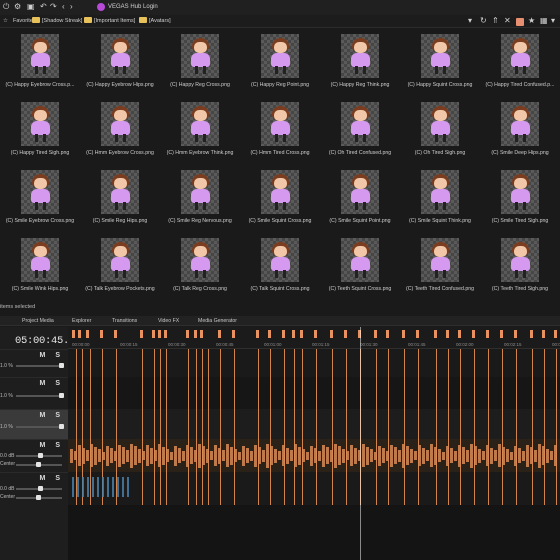  Describe the element at coordinates (43, 7) in the screenshot. I see `undo-icon: ↶` at that location.